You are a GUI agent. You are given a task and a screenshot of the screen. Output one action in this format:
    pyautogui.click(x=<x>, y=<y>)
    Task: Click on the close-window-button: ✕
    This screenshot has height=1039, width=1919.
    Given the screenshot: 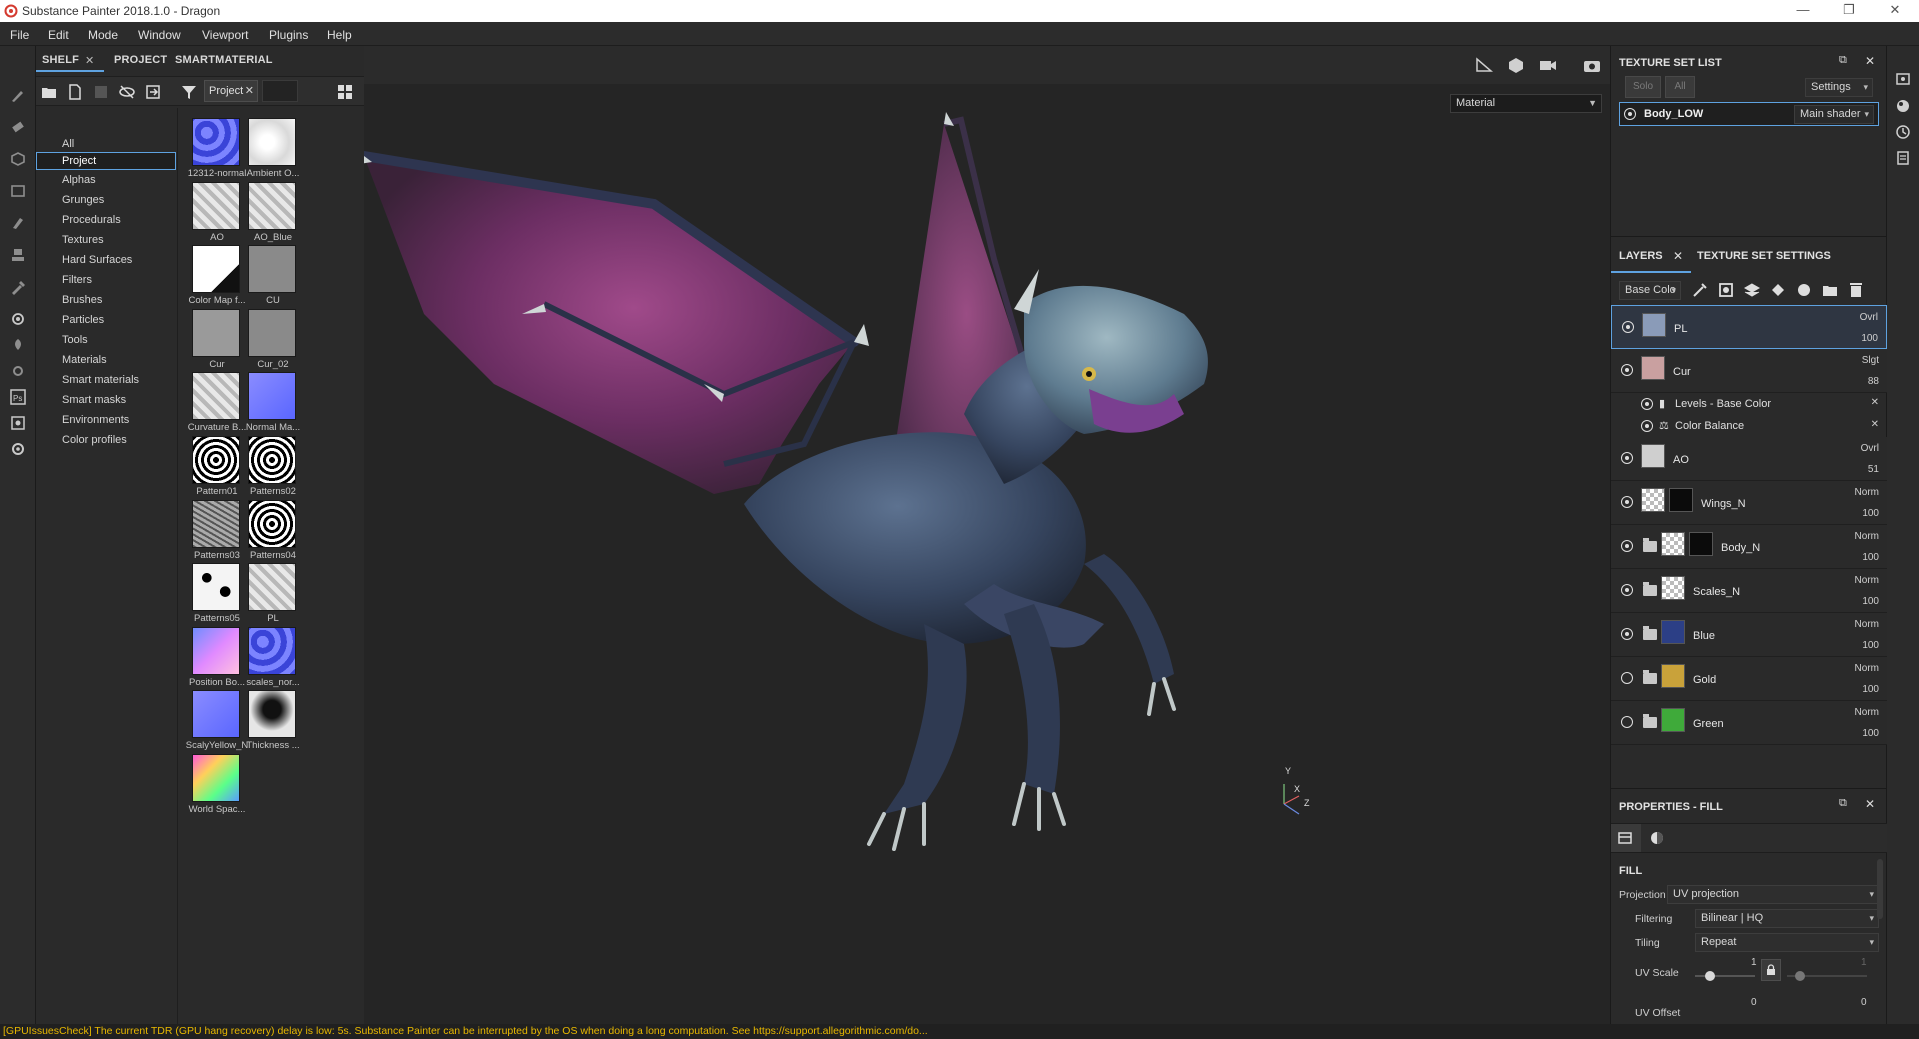 What is the action you would take?
    pyautogui.click(x=1895, y=11)
    